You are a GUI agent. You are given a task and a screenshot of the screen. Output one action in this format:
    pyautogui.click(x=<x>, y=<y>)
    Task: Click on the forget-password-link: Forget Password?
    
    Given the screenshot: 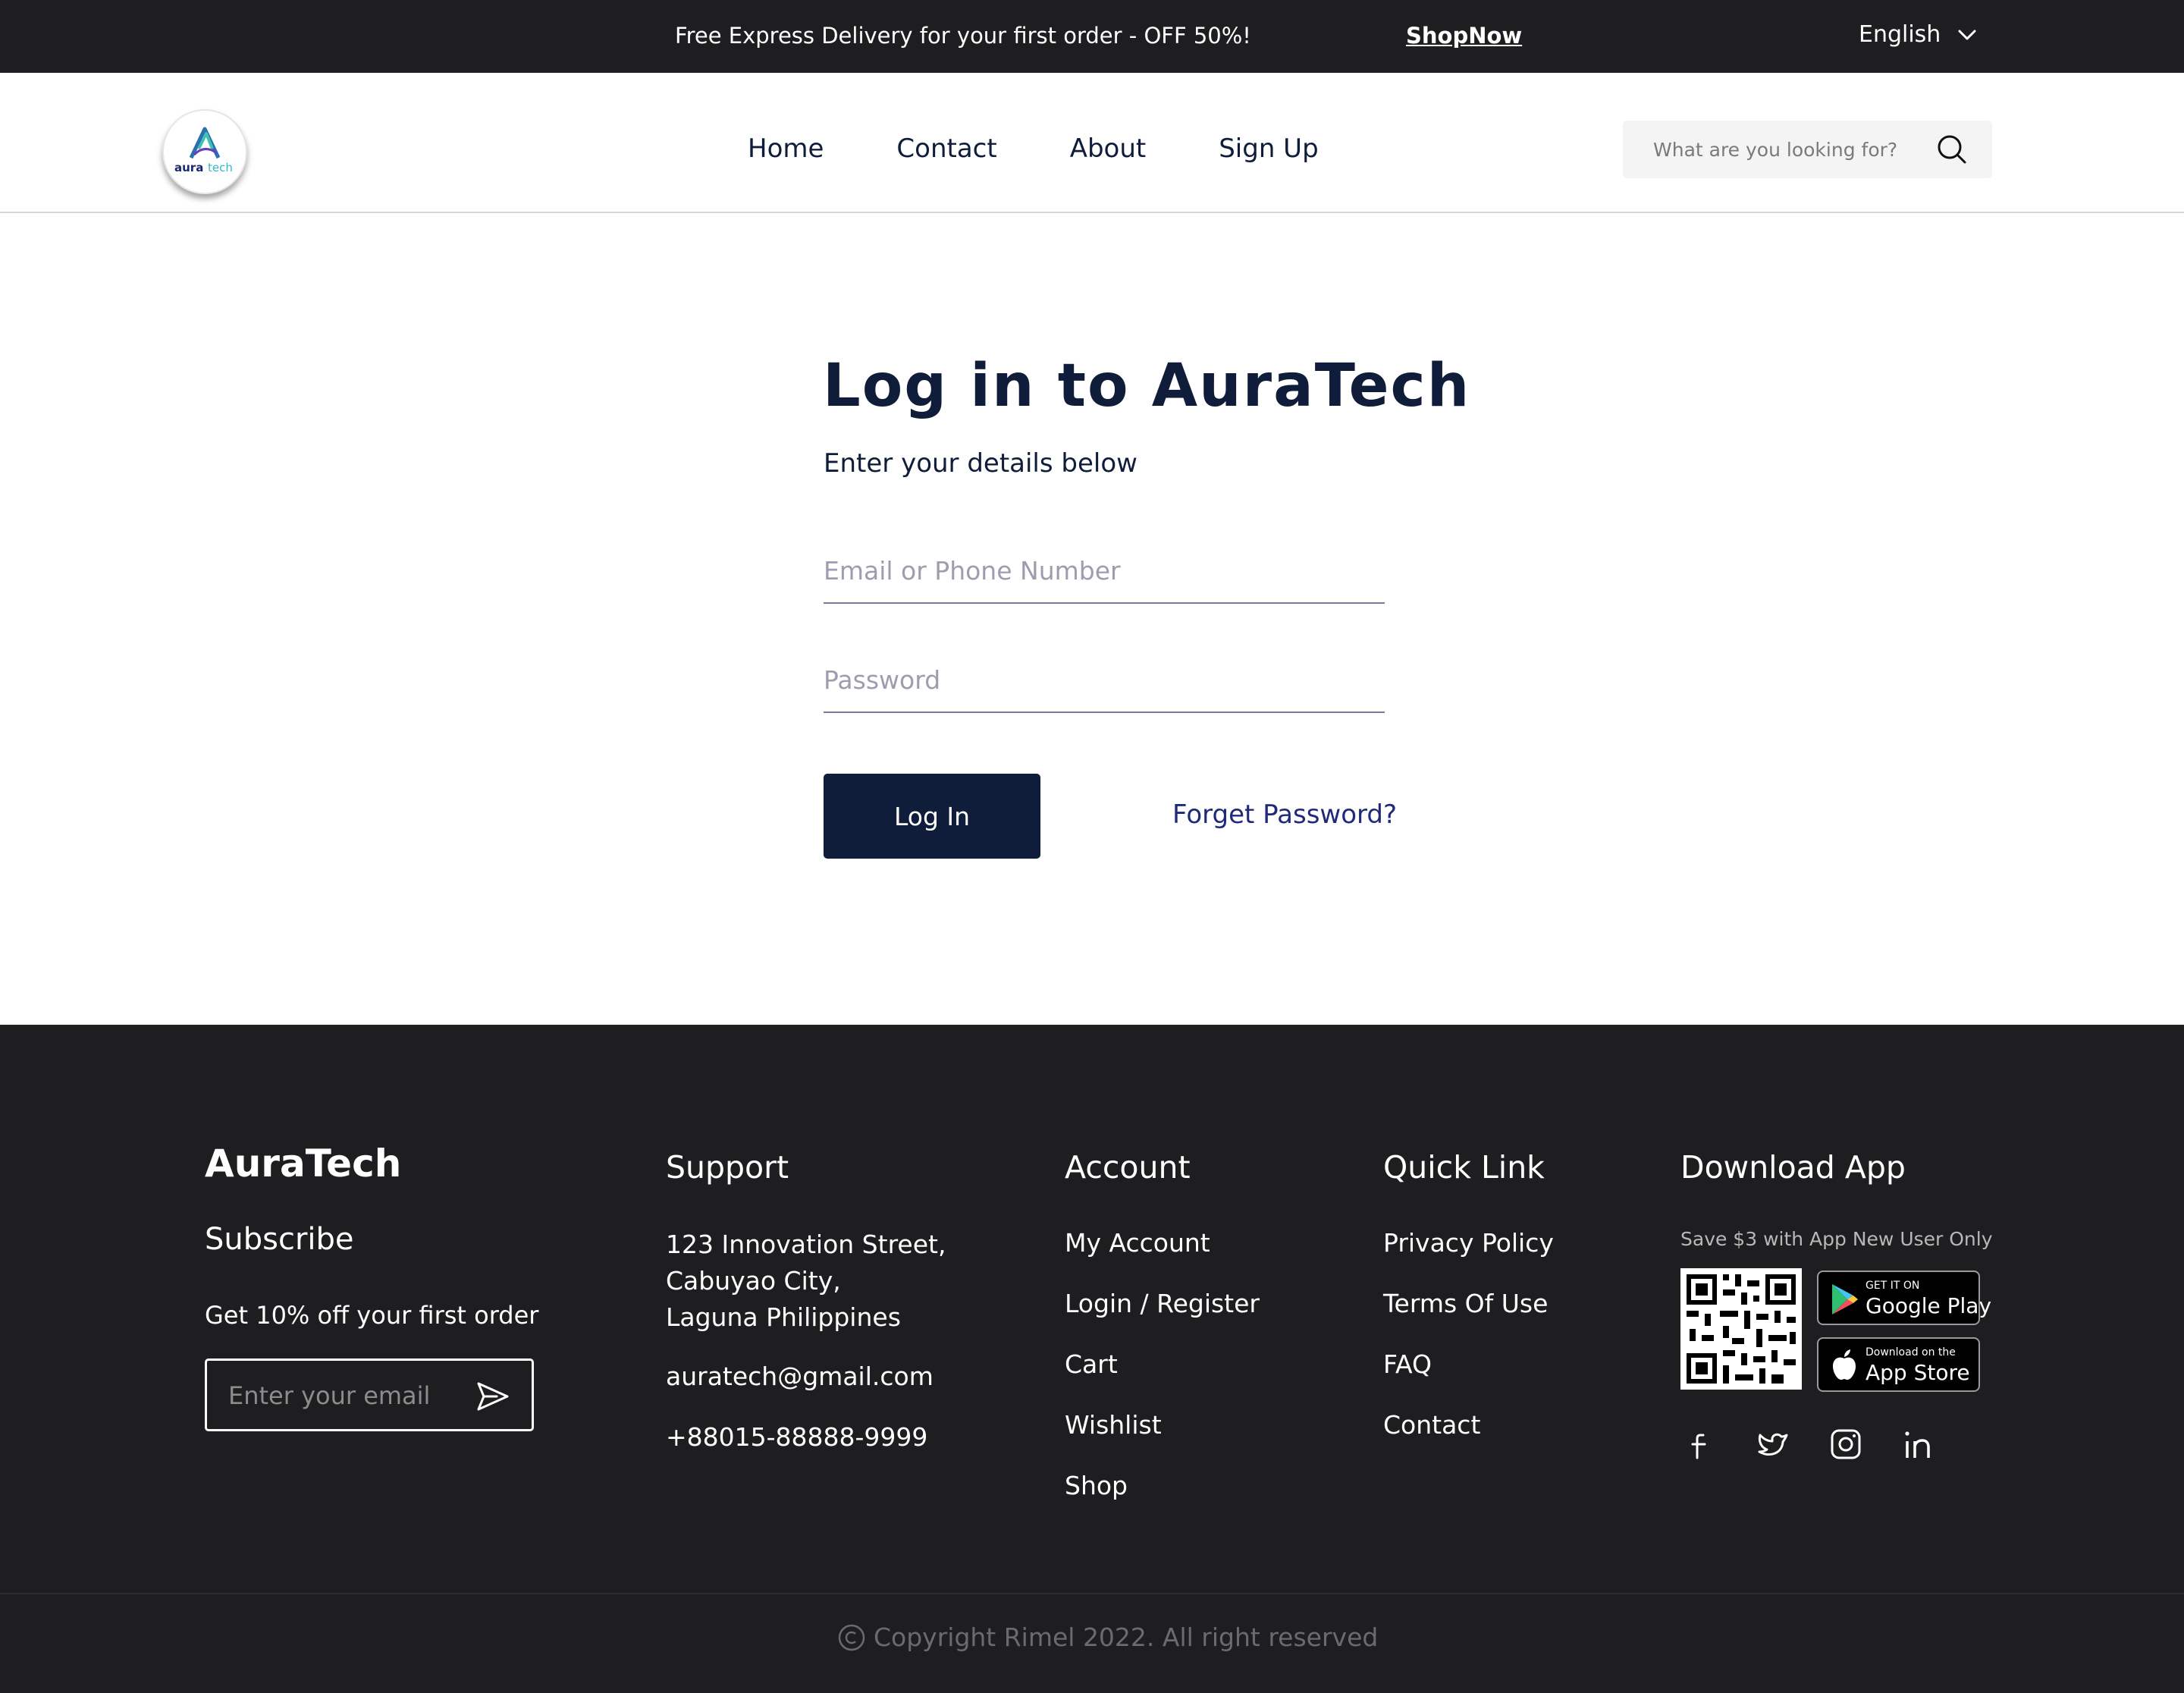 What is the action you would take?
    pyautogui.click(x=1284, y=814)
    